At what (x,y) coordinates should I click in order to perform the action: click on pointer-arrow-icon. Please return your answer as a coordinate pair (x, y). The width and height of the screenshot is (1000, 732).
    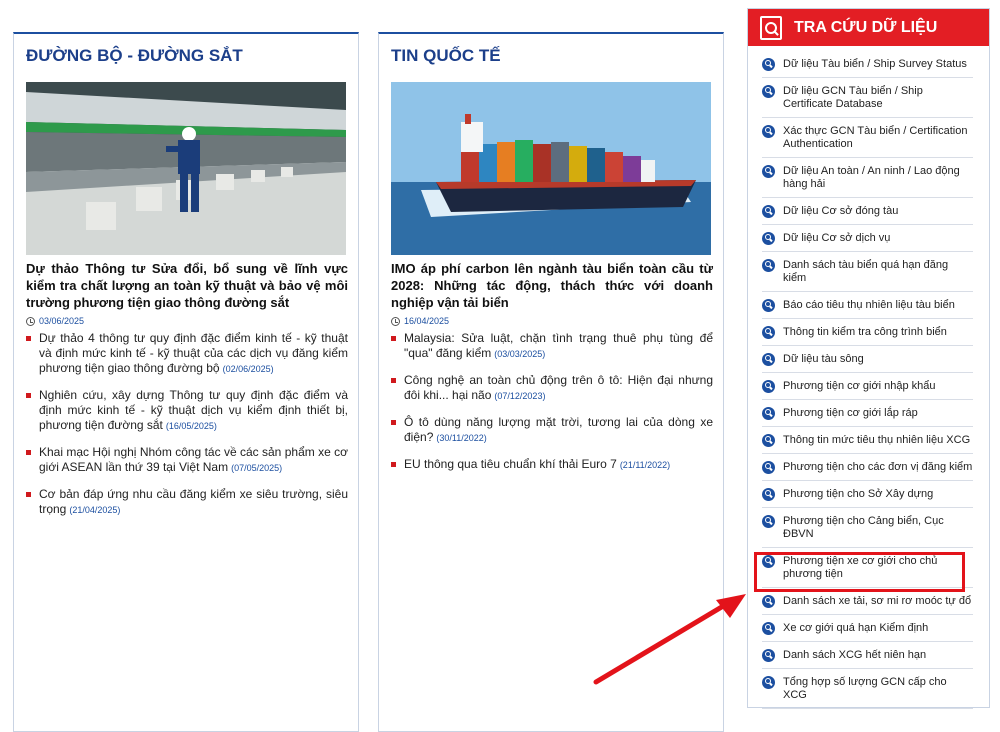
    Looking at the image, I should click on (669, 639).